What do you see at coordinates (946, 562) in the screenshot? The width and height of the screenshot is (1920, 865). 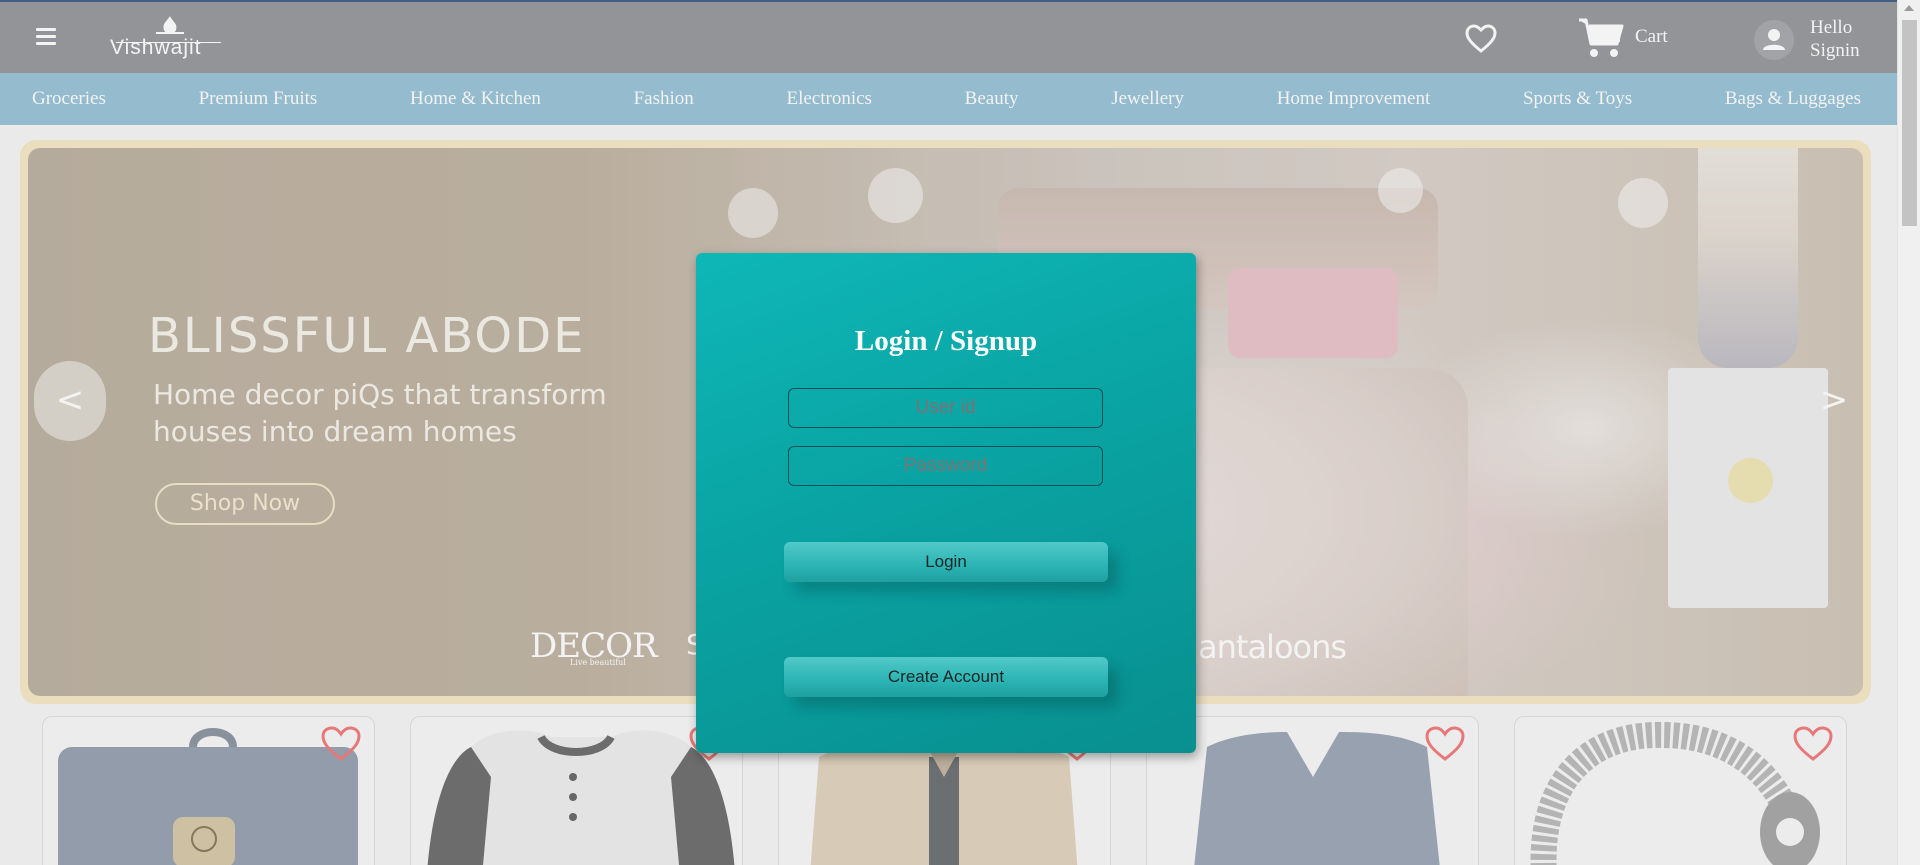 I see `login-button: Login` at bounding box center [946, 562].